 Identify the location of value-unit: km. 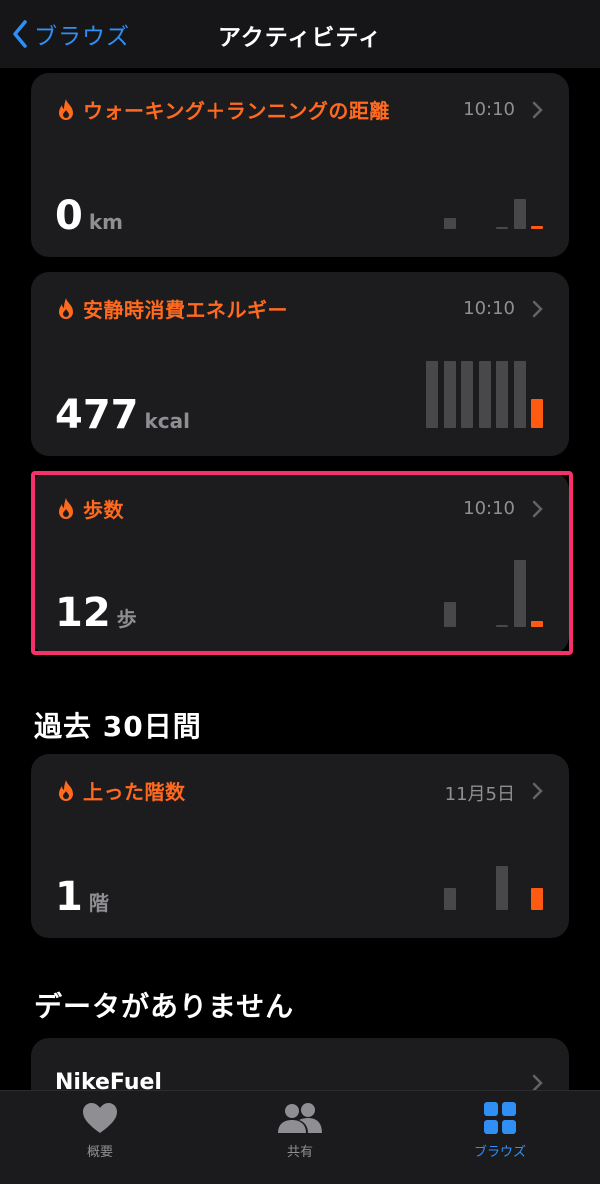
(105, 222).